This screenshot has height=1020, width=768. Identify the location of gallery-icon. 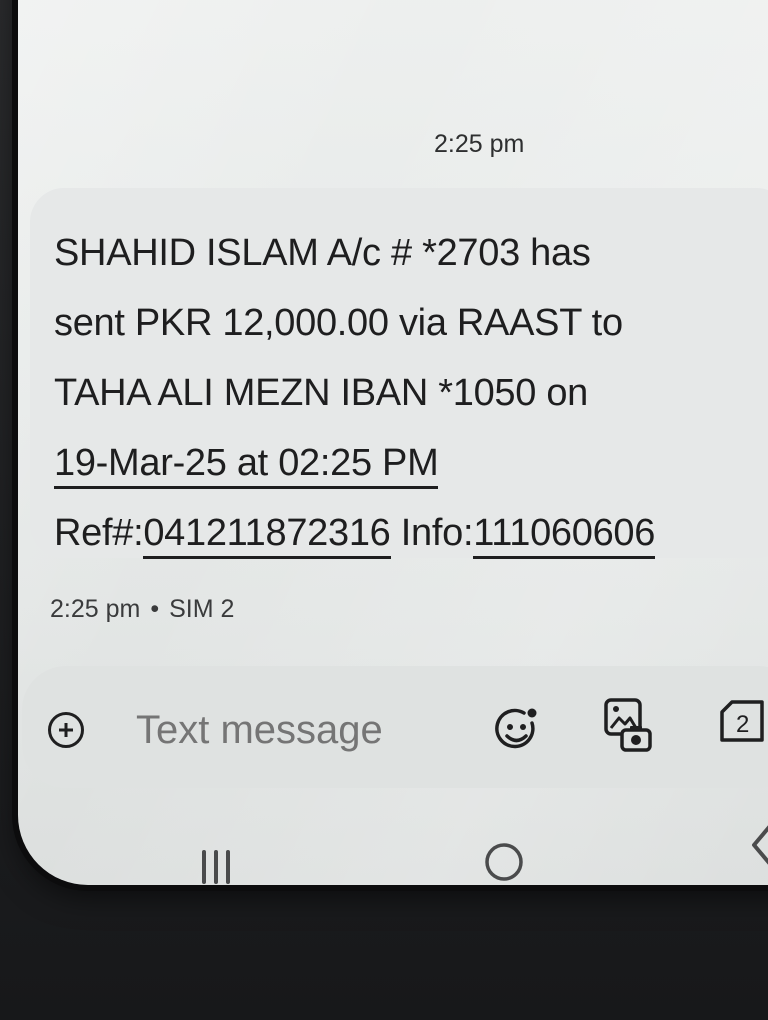
(628, 726).